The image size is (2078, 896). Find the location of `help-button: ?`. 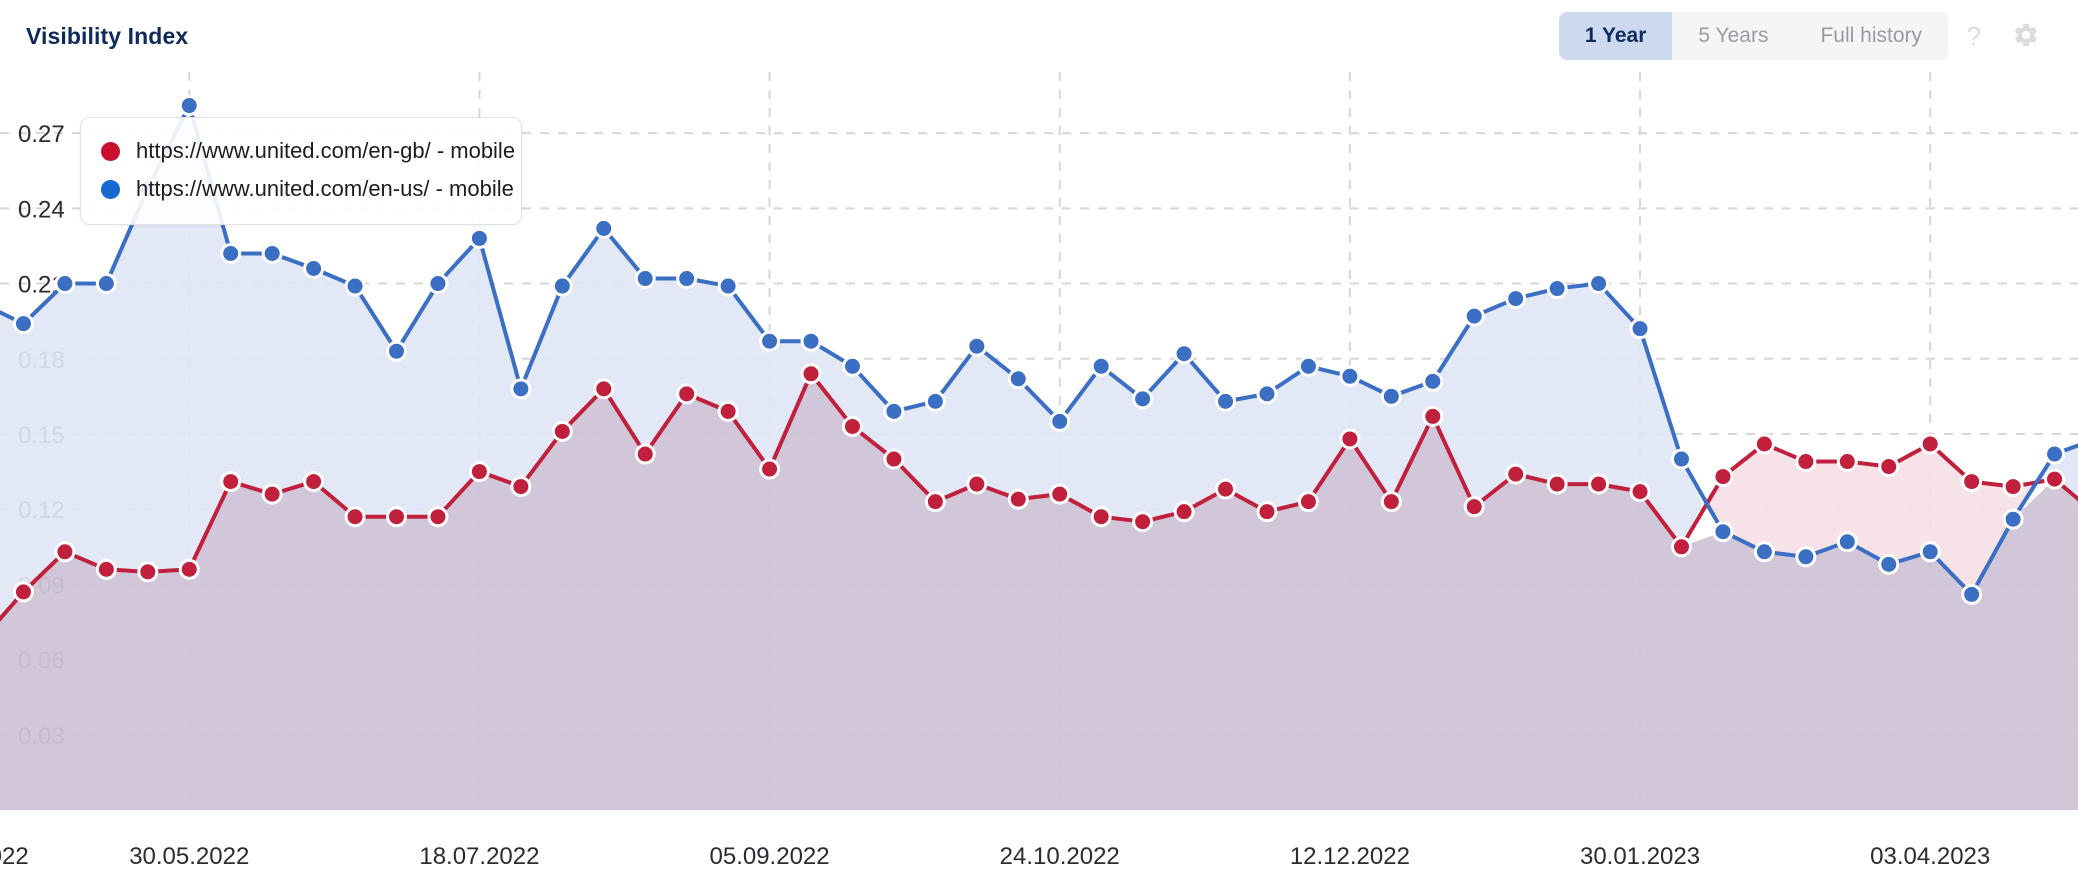

help-button: ? is located at coordinates (1974, 36).